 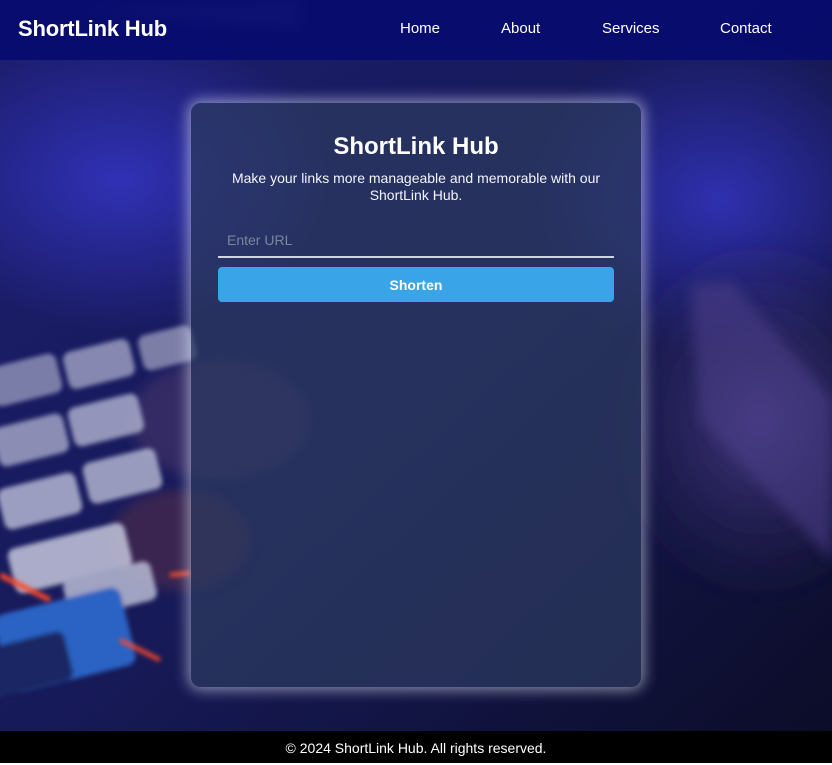 What do you see at coordinates (92, 29) in the screenshot?
I see `brand-logo-text: ShortLink Hub` at bounding box center [92, 29].